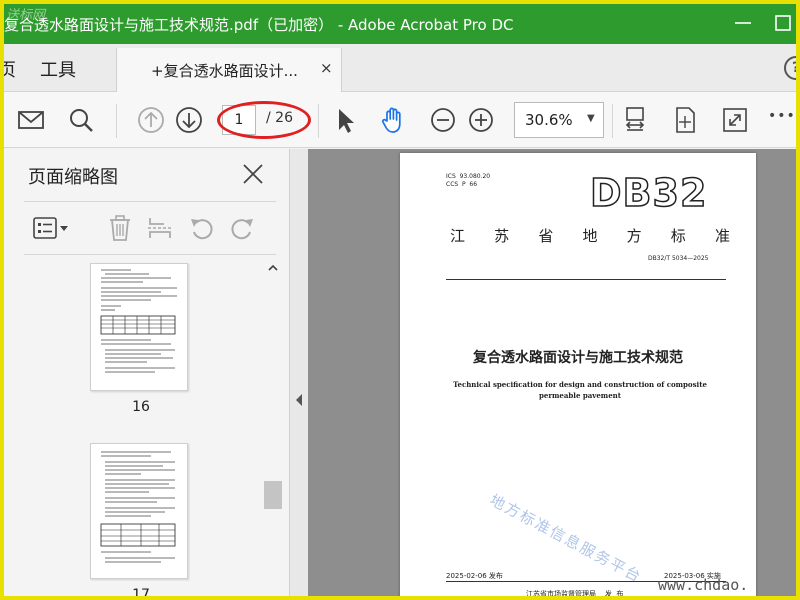  I want to click on publish-date: 2025-02-06 发布, so click(474, 576).